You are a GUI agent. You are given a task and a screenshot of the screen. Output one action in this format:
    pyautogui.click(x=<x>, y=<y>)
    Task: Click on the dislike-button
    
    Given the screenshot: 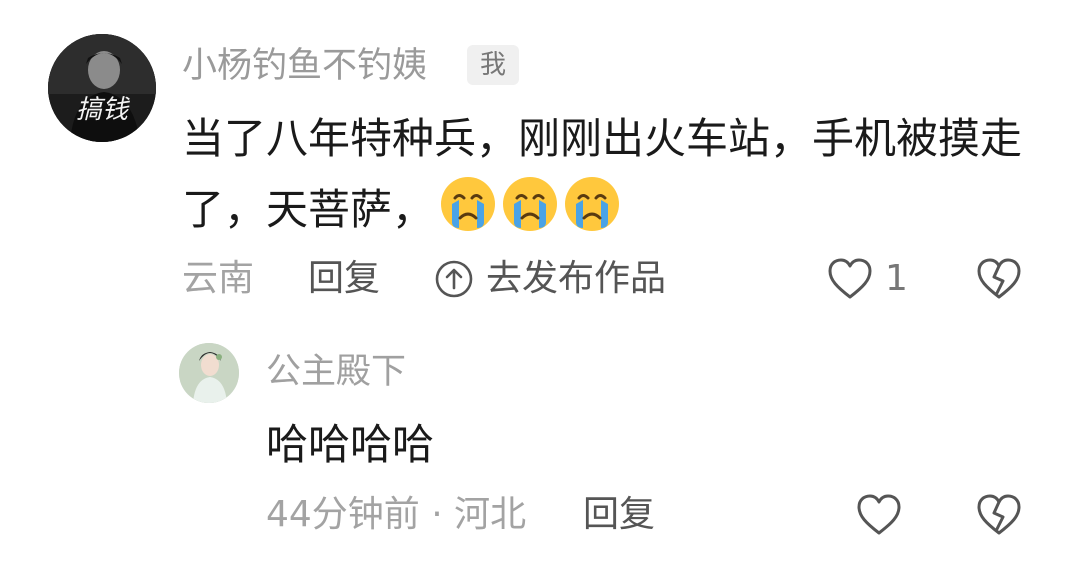 What is the action you would take?
    pyautogui.click(x=999, y=281)
    